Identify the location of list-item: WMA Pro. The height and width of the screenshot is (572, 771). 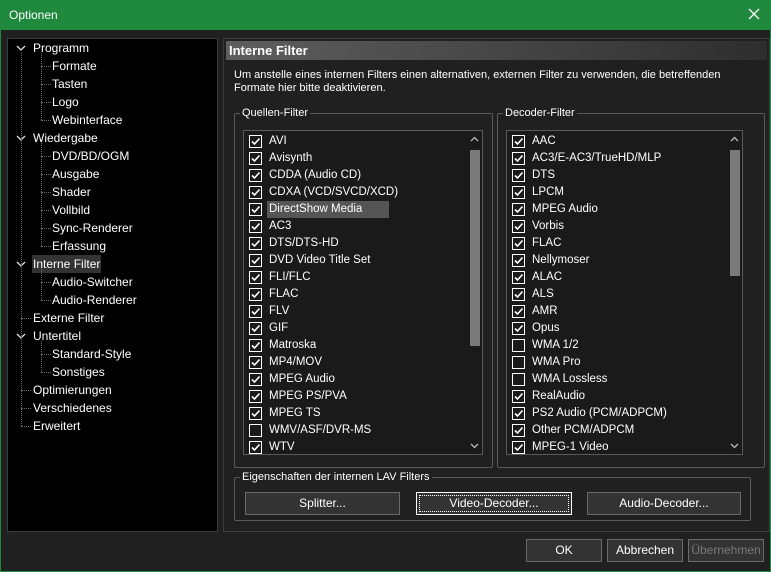
(610, 362).